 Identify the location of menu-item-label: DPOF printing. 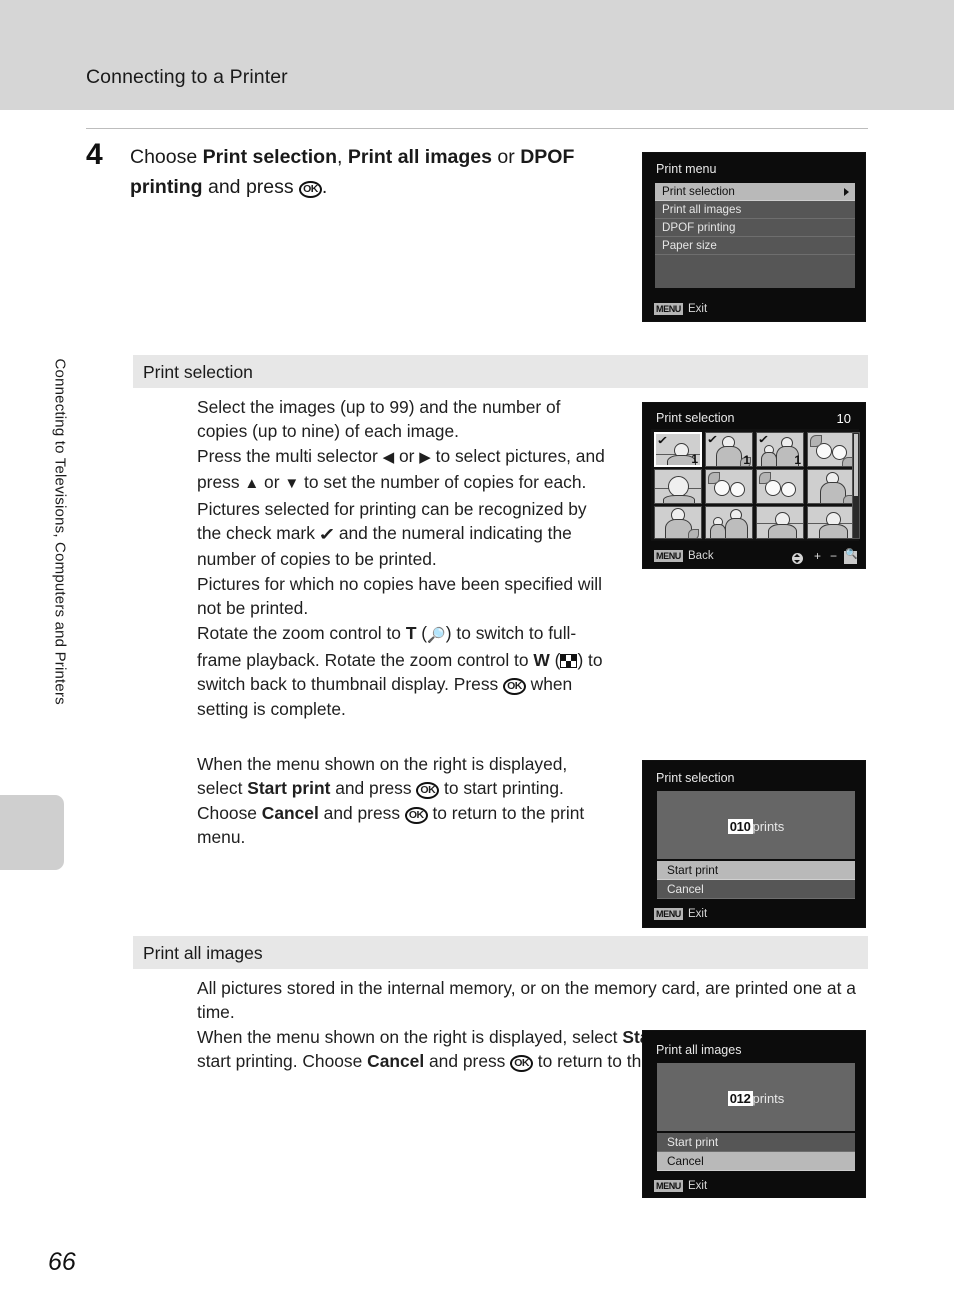
(699, 227).